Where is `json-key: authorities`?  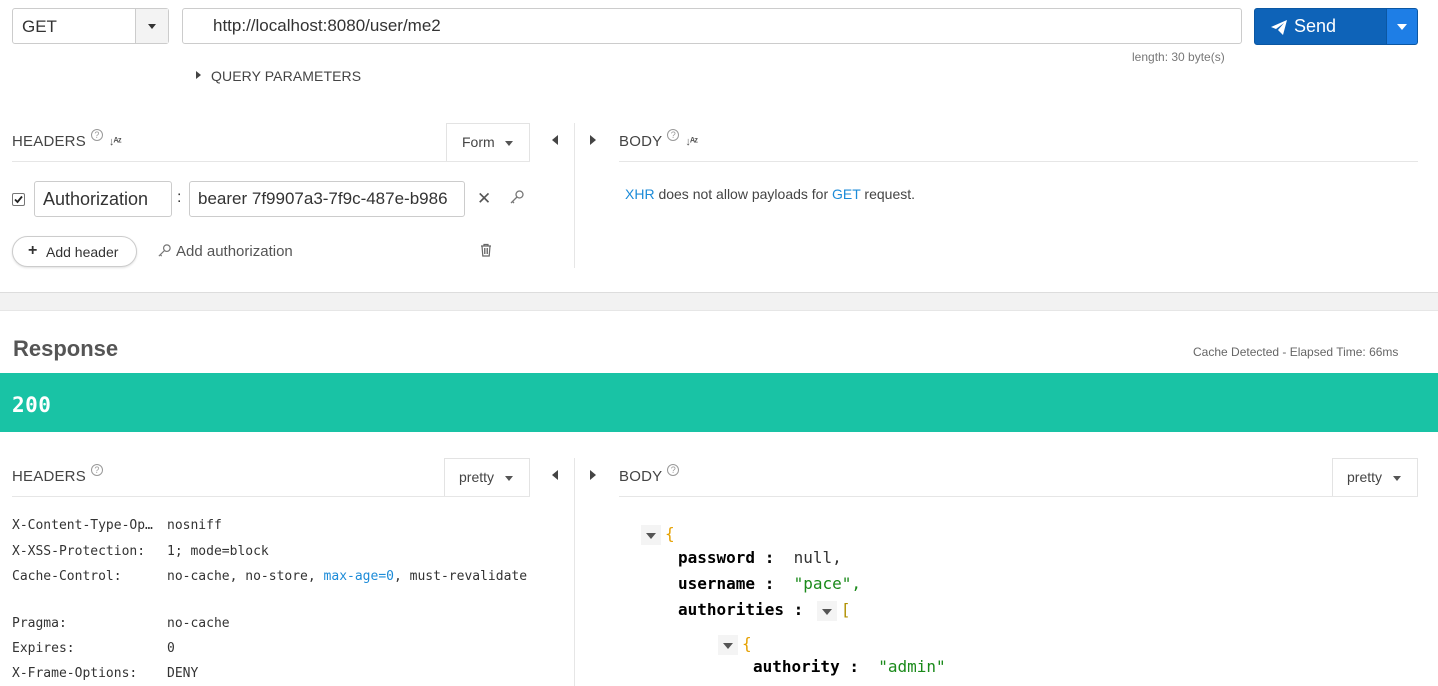
json-key: authorities is located at coordinates (731, 609).